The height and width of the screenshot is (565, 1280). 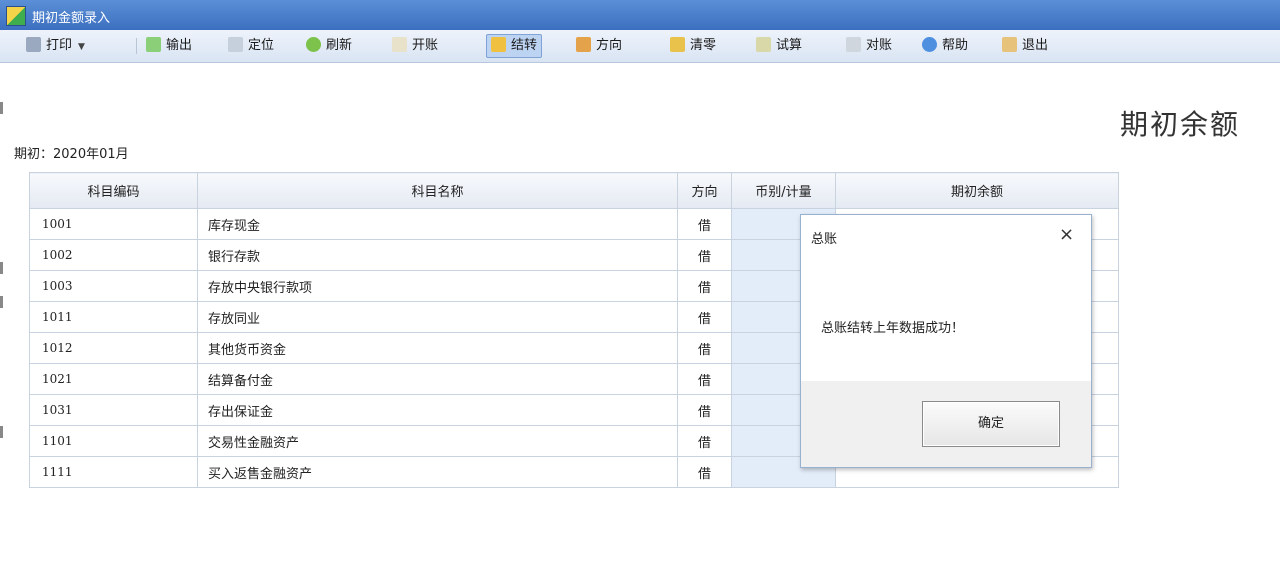 What do you see at coordinates (437, 190) in the screenshot?
I see `column-header-name: 科目名称` at bounding box center [437, 190].